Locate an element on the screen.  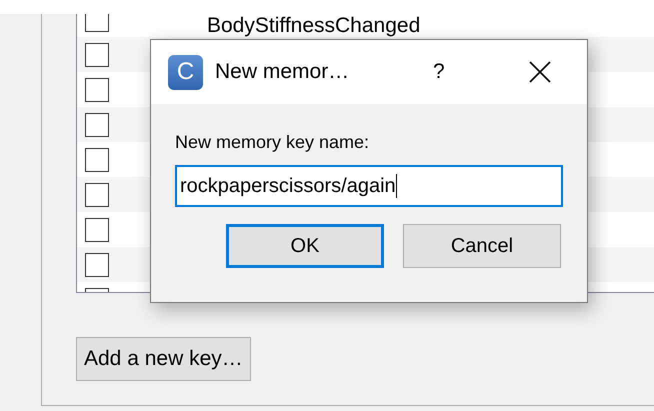
key-label: BodyStiffnessChanged is located at coordinates (313, 26).